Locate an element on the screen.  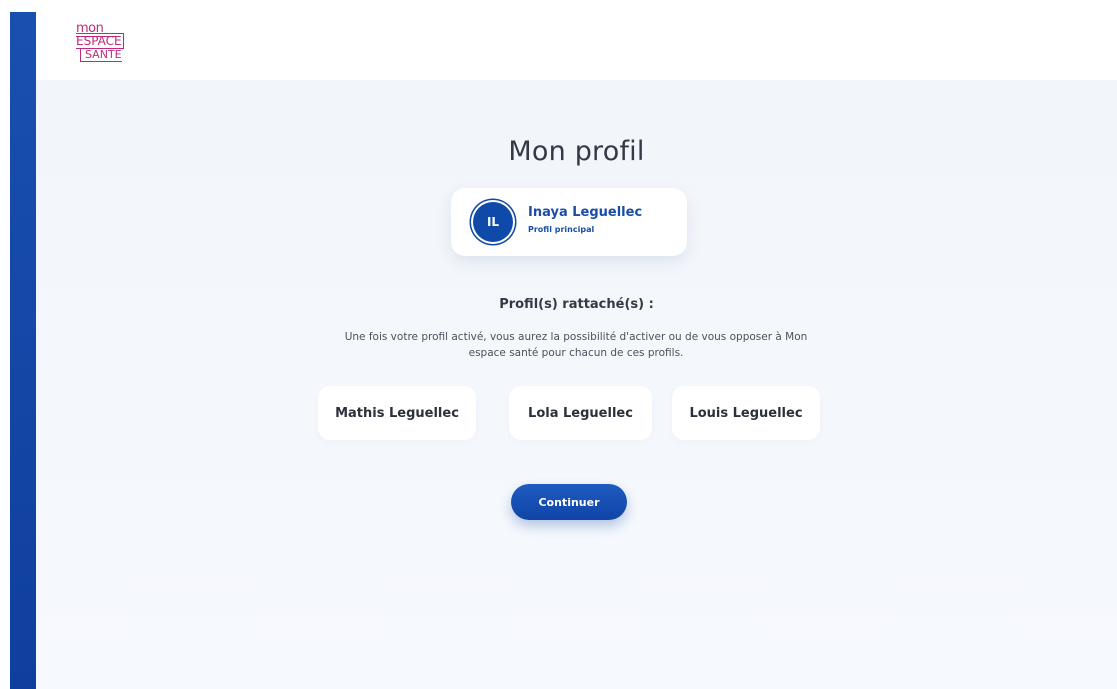
main-profile-card: IL Inaya Leguellec Profil principal is located at coordinates (569, 222).